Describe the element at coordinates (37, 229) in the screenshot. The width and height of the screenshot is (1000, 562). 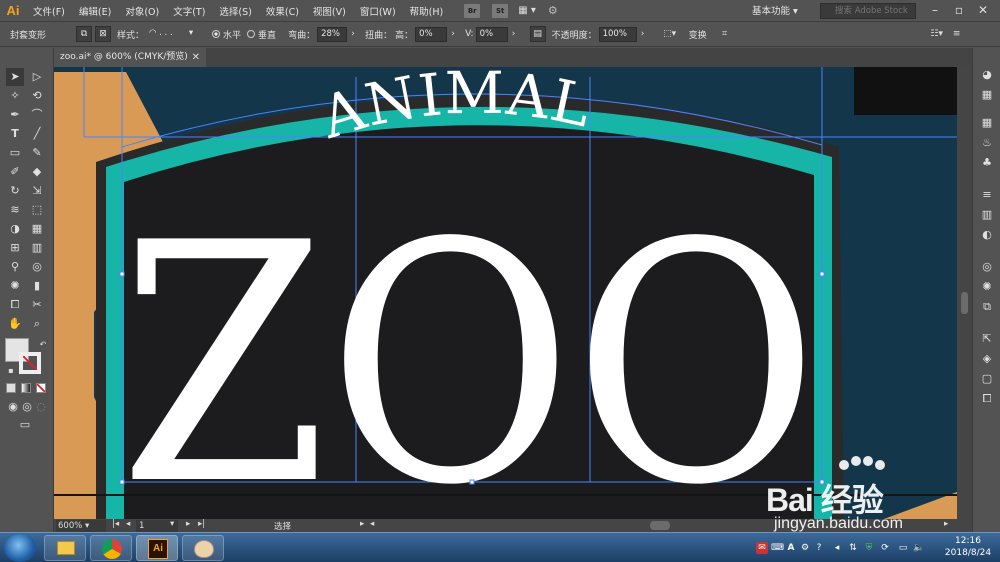
I see `perspective-grid-tool-icon: ▦` at that location.